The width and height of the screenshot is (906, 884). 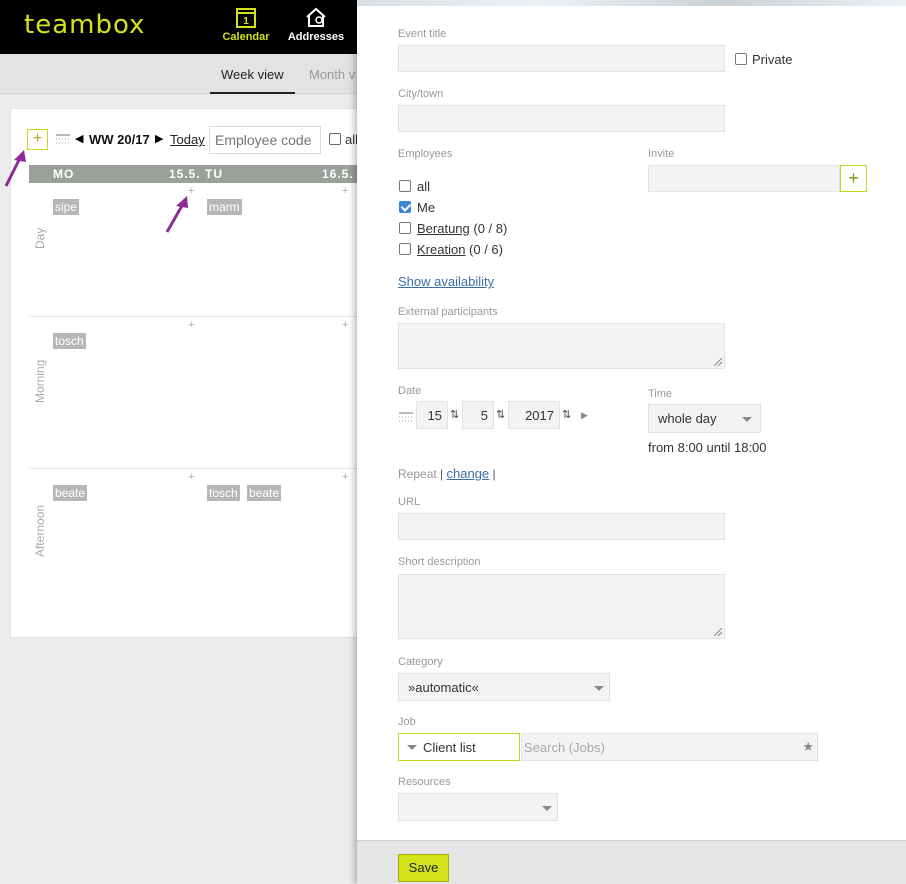 I want to click on short-description-textarea, so click(x=561, y=606).